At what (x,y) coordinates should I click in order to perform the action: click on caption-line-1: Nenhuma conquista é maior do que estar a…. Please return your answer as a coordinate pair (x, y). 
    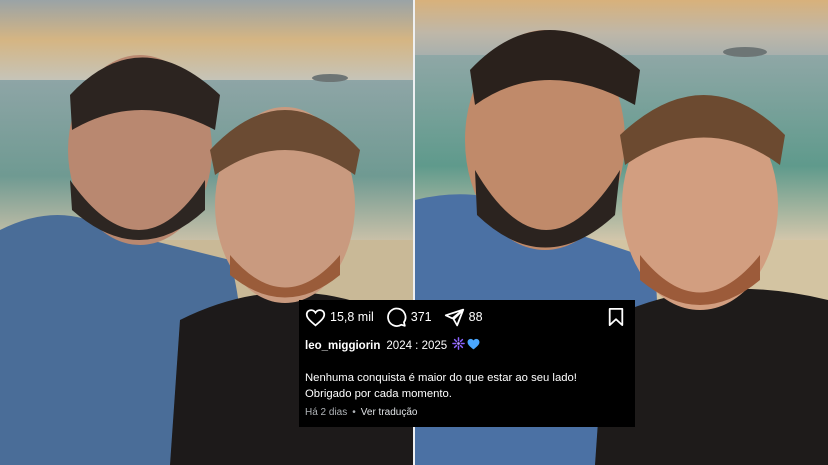
    Looking at the image, I should click on (441, 378).